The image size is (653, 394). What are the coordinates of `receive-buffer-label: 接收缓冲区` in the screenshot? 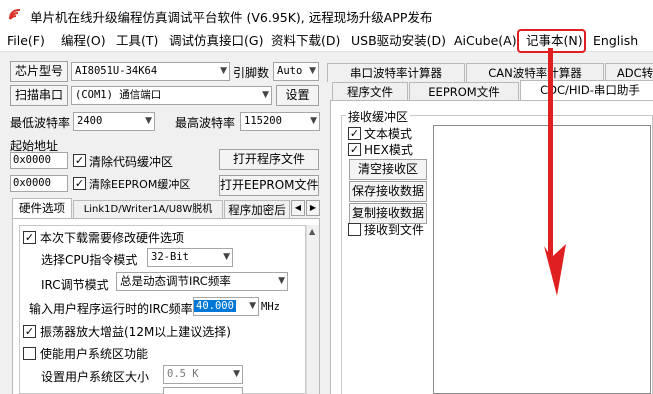 It's located at (378, 116).